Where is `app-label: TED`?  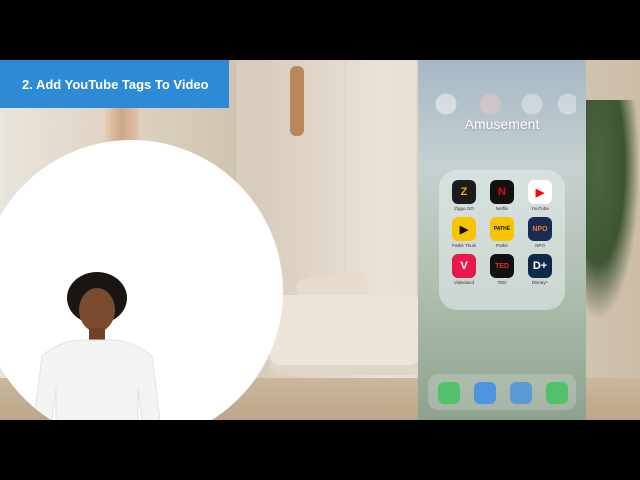
app-label: TED is located at coordinates (502, 282).